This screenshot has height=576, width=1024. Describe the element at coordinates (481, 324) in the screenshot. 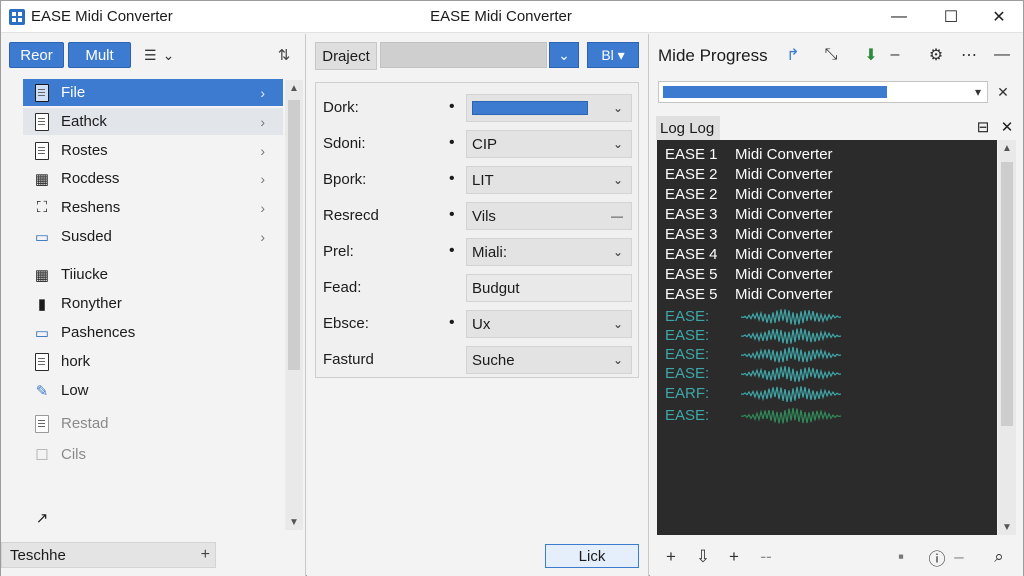

I see `property-value-text: Ux` at that location.